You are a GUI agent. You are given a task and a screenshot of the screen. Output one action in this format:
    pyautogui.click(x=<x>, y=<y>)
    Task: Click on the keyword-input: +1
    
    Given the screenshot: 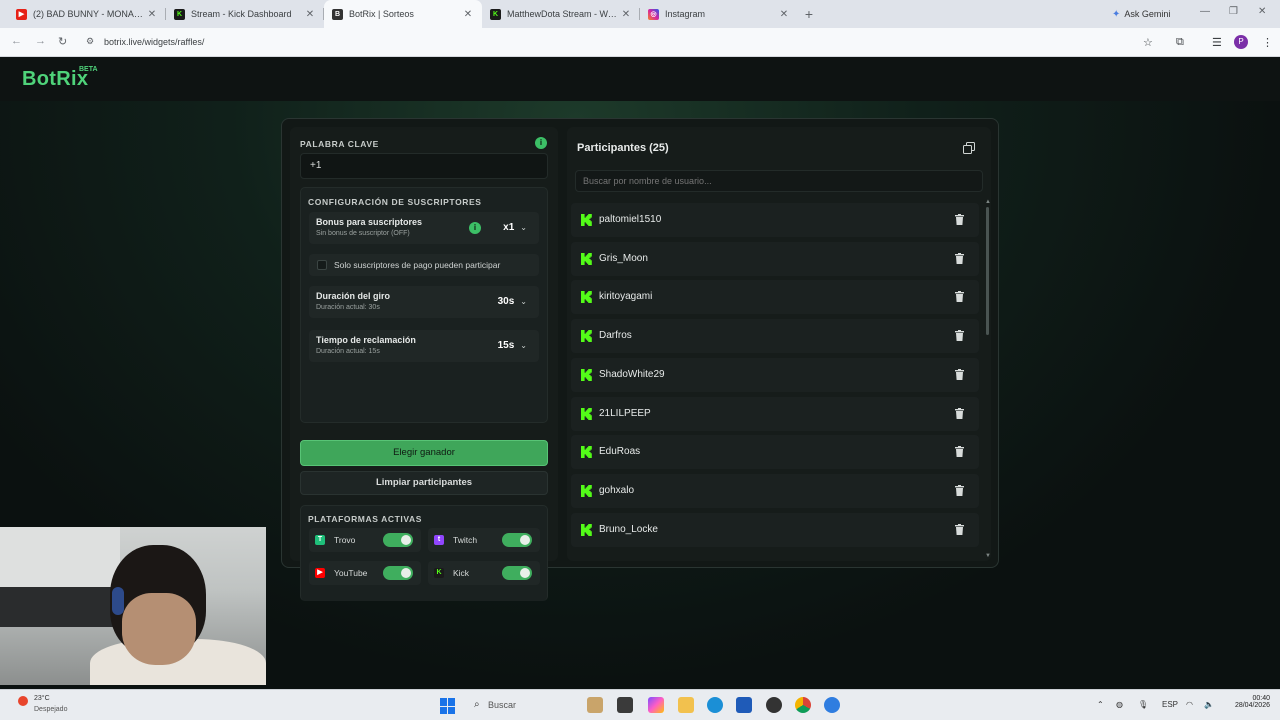 What is the action you would take?
    pyautogui.click(x=424, y=166)
    